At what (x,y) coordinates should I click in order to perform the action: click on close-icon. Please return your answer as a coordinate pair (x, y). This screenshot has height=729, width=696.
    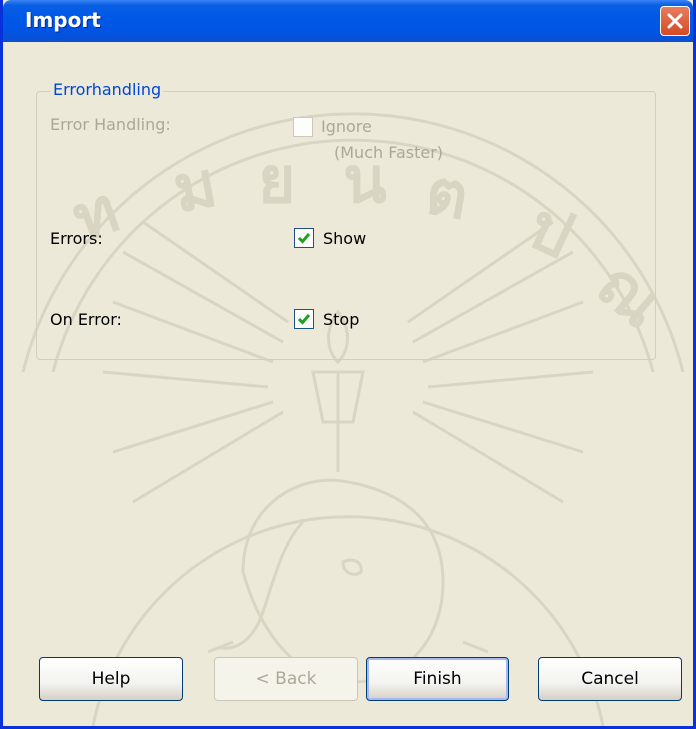
    Looking at the image, I should click on (675, 21).